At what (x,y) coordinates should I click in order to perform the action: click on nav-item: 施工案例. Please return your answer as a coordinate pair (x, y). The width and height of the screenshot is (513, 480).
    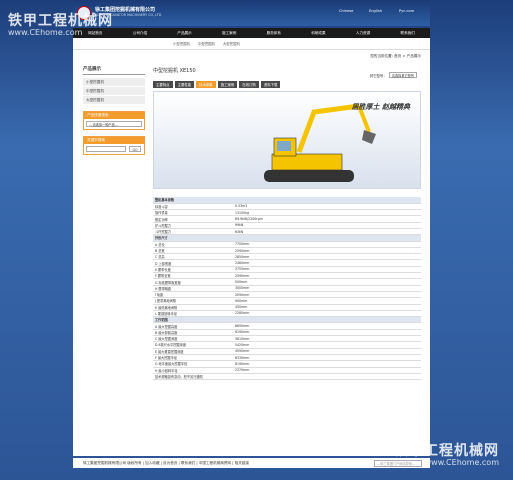
    Looking at the image, I should click on (229, 33).